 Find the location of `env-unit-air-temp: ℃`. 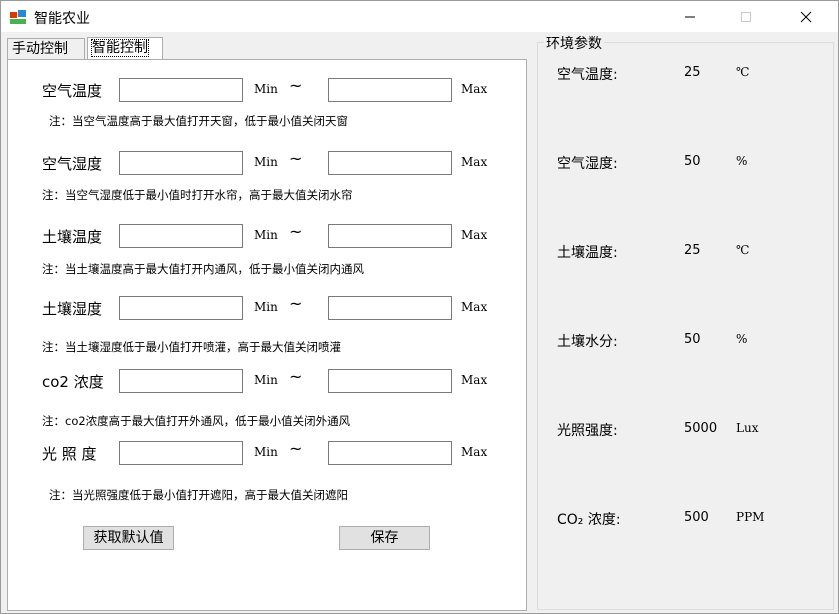

env-unit-air-temp: ℃ is located at coordinates (743, 72).